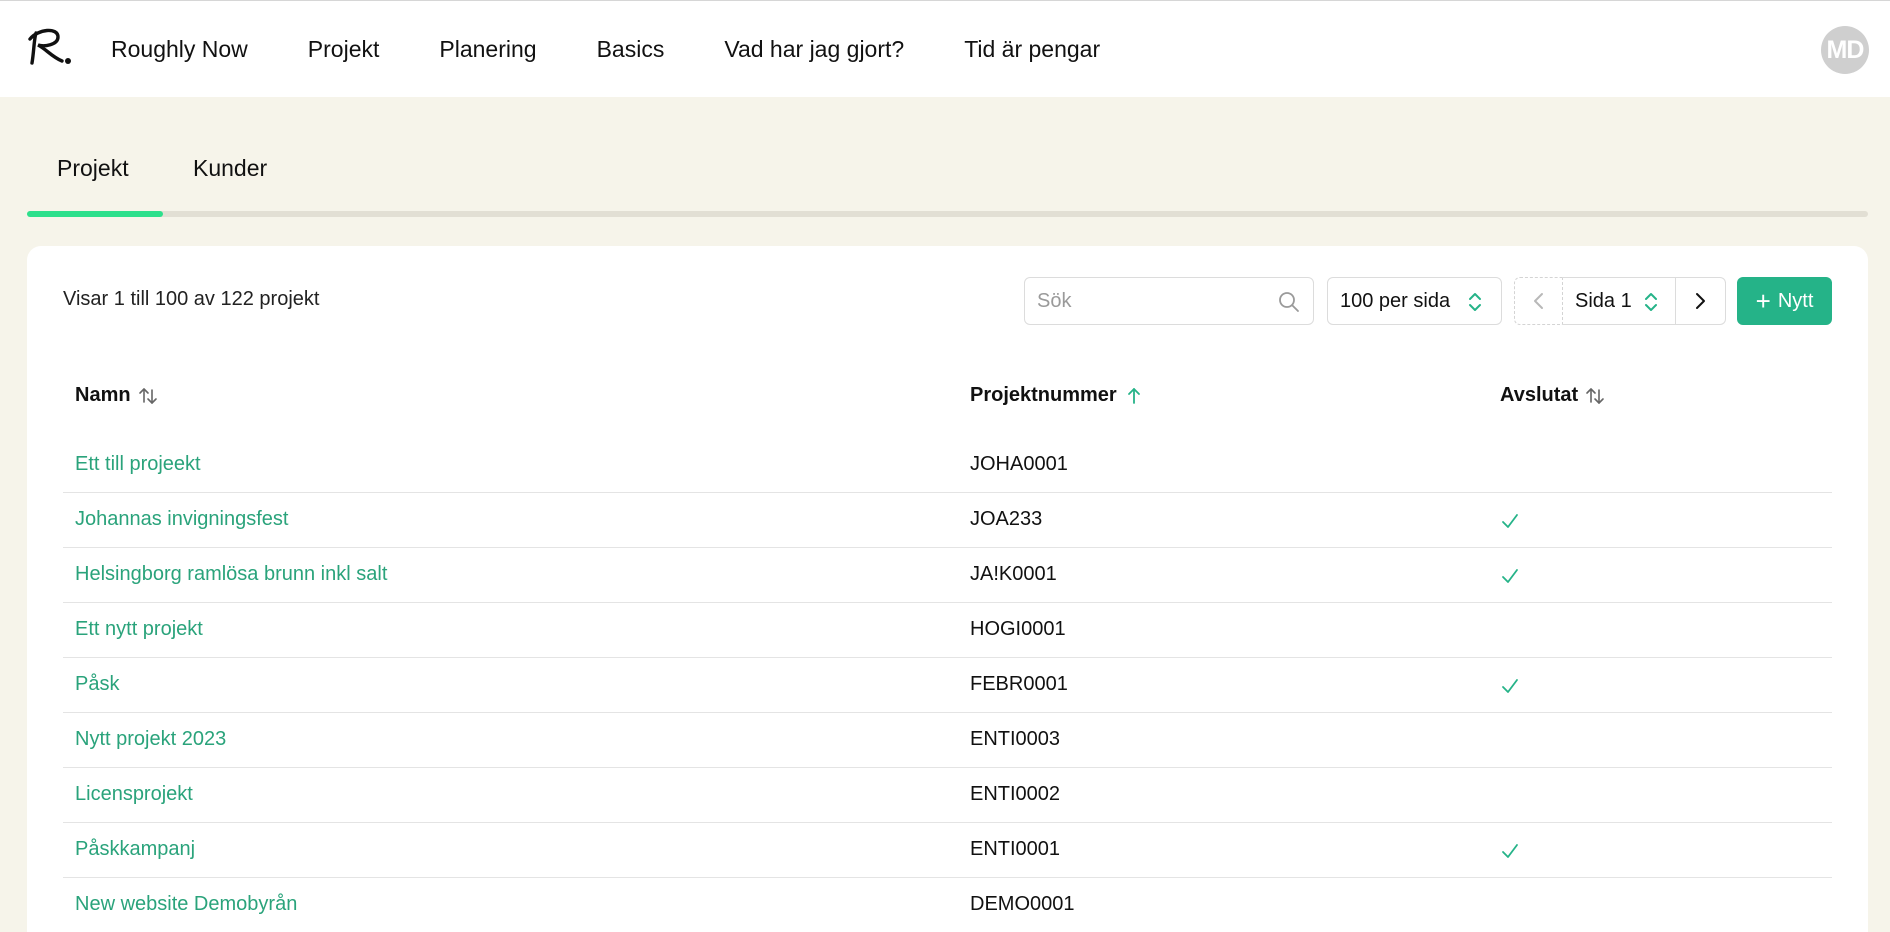 Image resolution: width=1890 pixels, height=932 pixels. What do you see at coordinates (103, 395) in the screenshot?
I see `column-header-label: Namn` at bounding box center [103, 395].